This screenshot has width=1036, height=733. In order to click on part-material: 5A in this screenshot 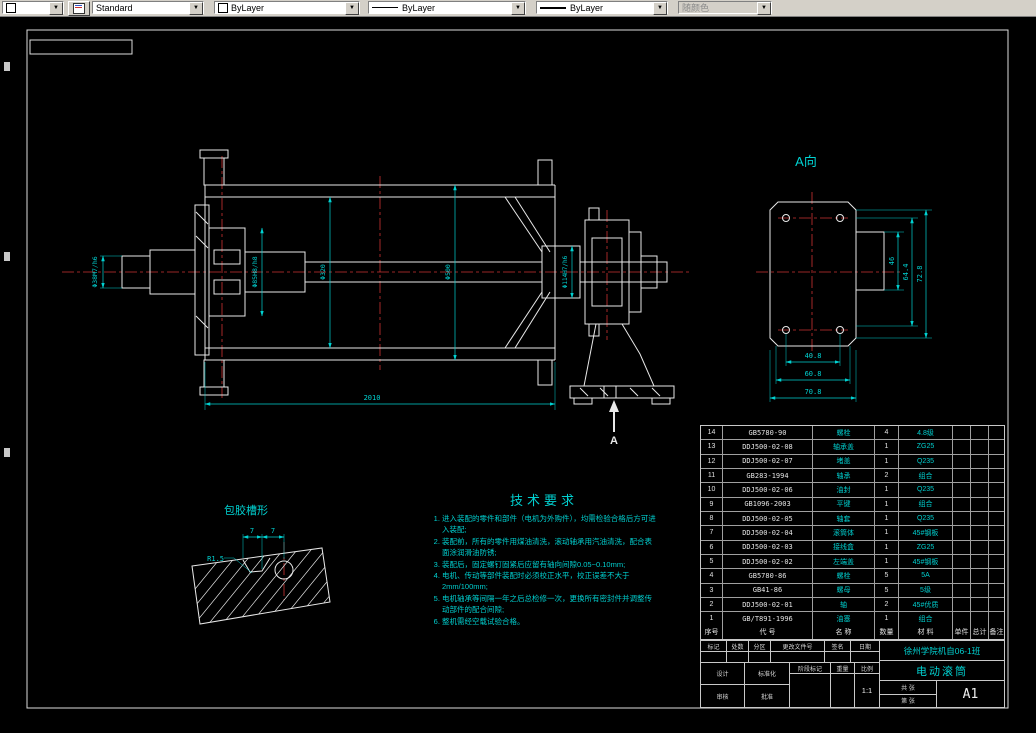, I will do `click(926, 576)`.